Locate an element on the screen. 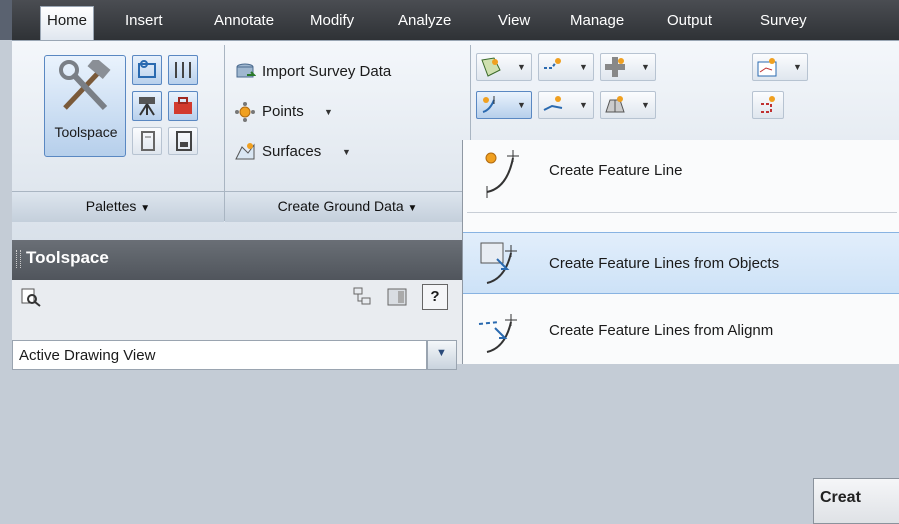 The image size is (899, 524). properties-tile is located at coordinates (147, 141).